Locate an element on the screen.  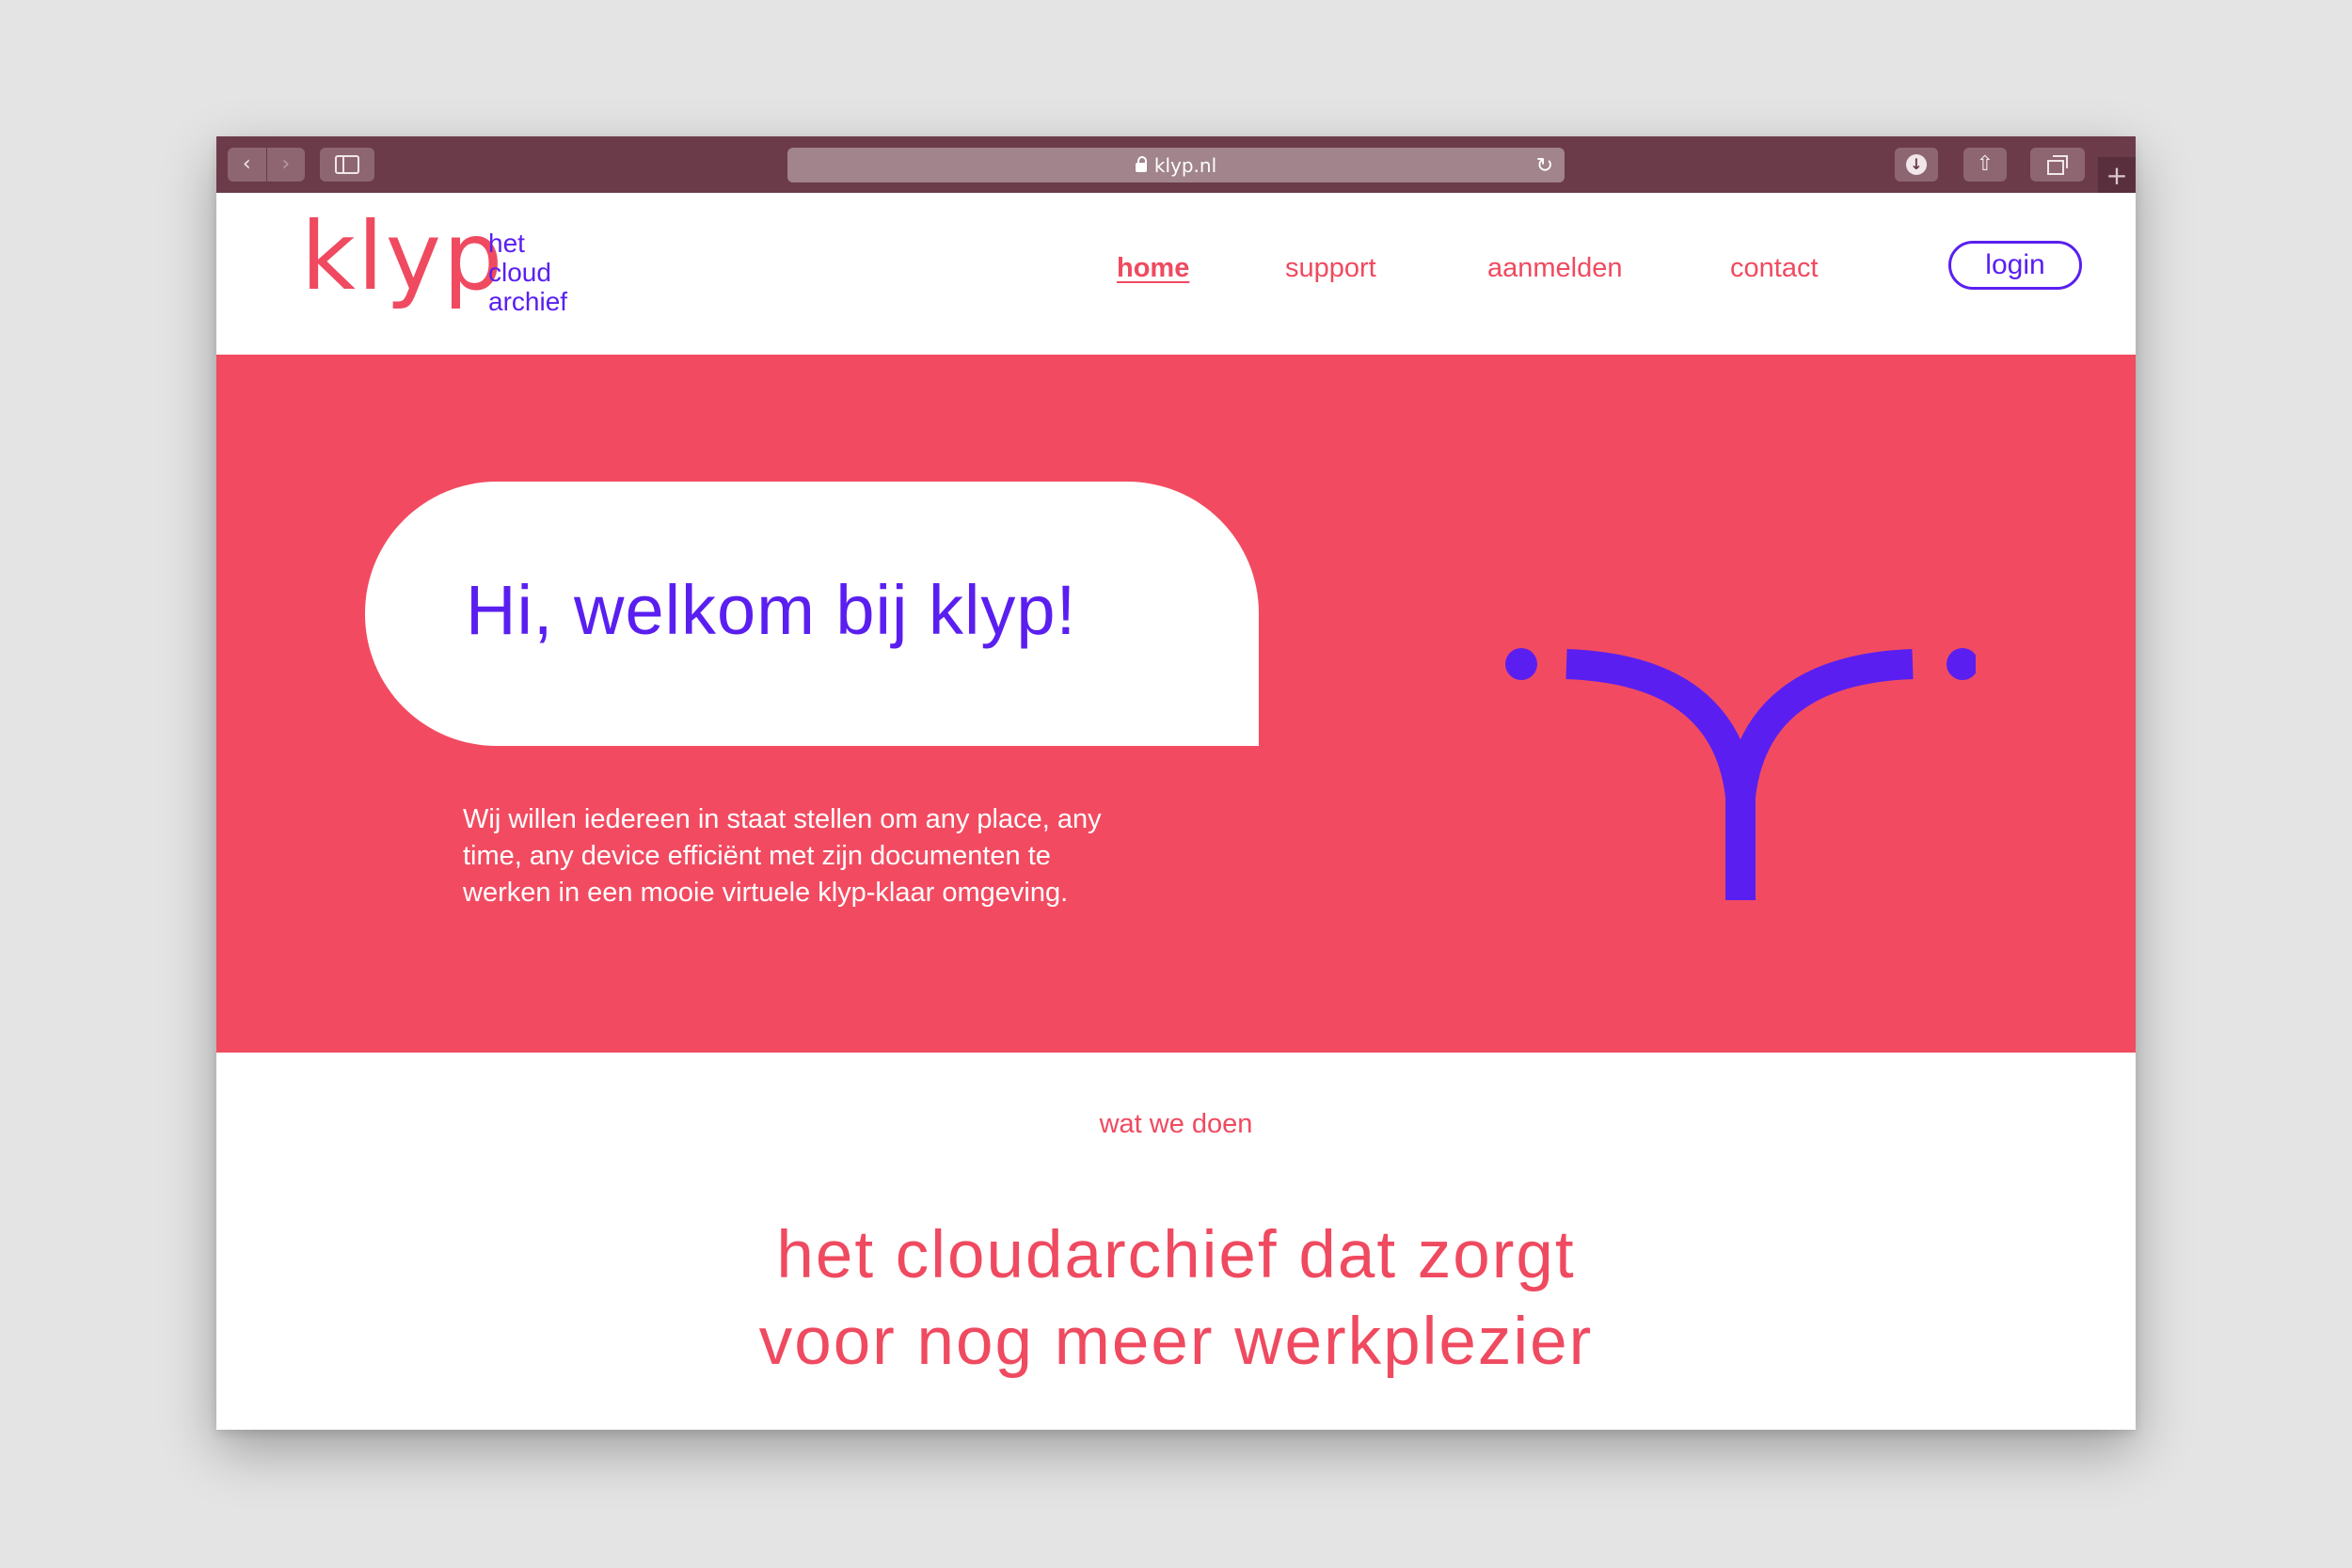
section-heading-line: het cloudarchief dat zorgt is located at coordinates (1176, 1255).